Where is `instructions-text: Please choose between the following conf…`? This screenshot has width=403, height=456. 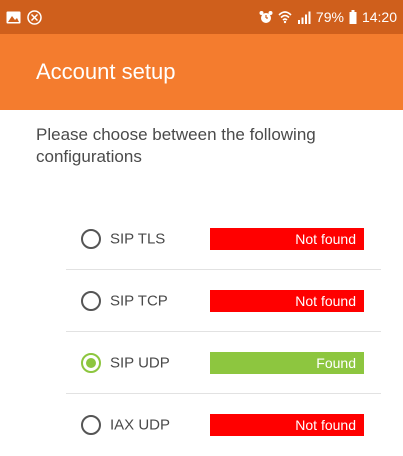 instructions-text: Please choose between the following conf… is located at coordinates (176, 145).